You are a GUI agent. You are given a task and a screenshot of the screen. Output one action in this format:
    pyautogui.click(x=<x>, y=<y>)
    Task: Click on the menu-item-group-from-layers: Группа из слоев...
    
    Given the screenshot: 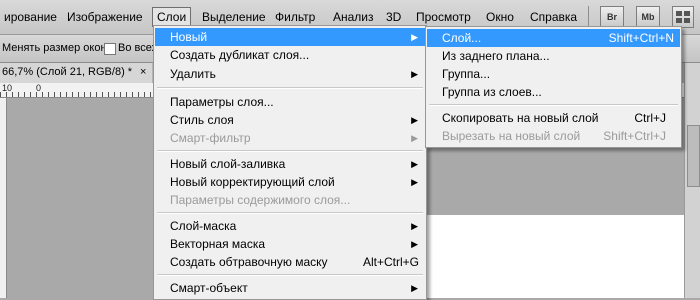 What is the action you would take?
    pyautogui.click(x=553, y=92)
    